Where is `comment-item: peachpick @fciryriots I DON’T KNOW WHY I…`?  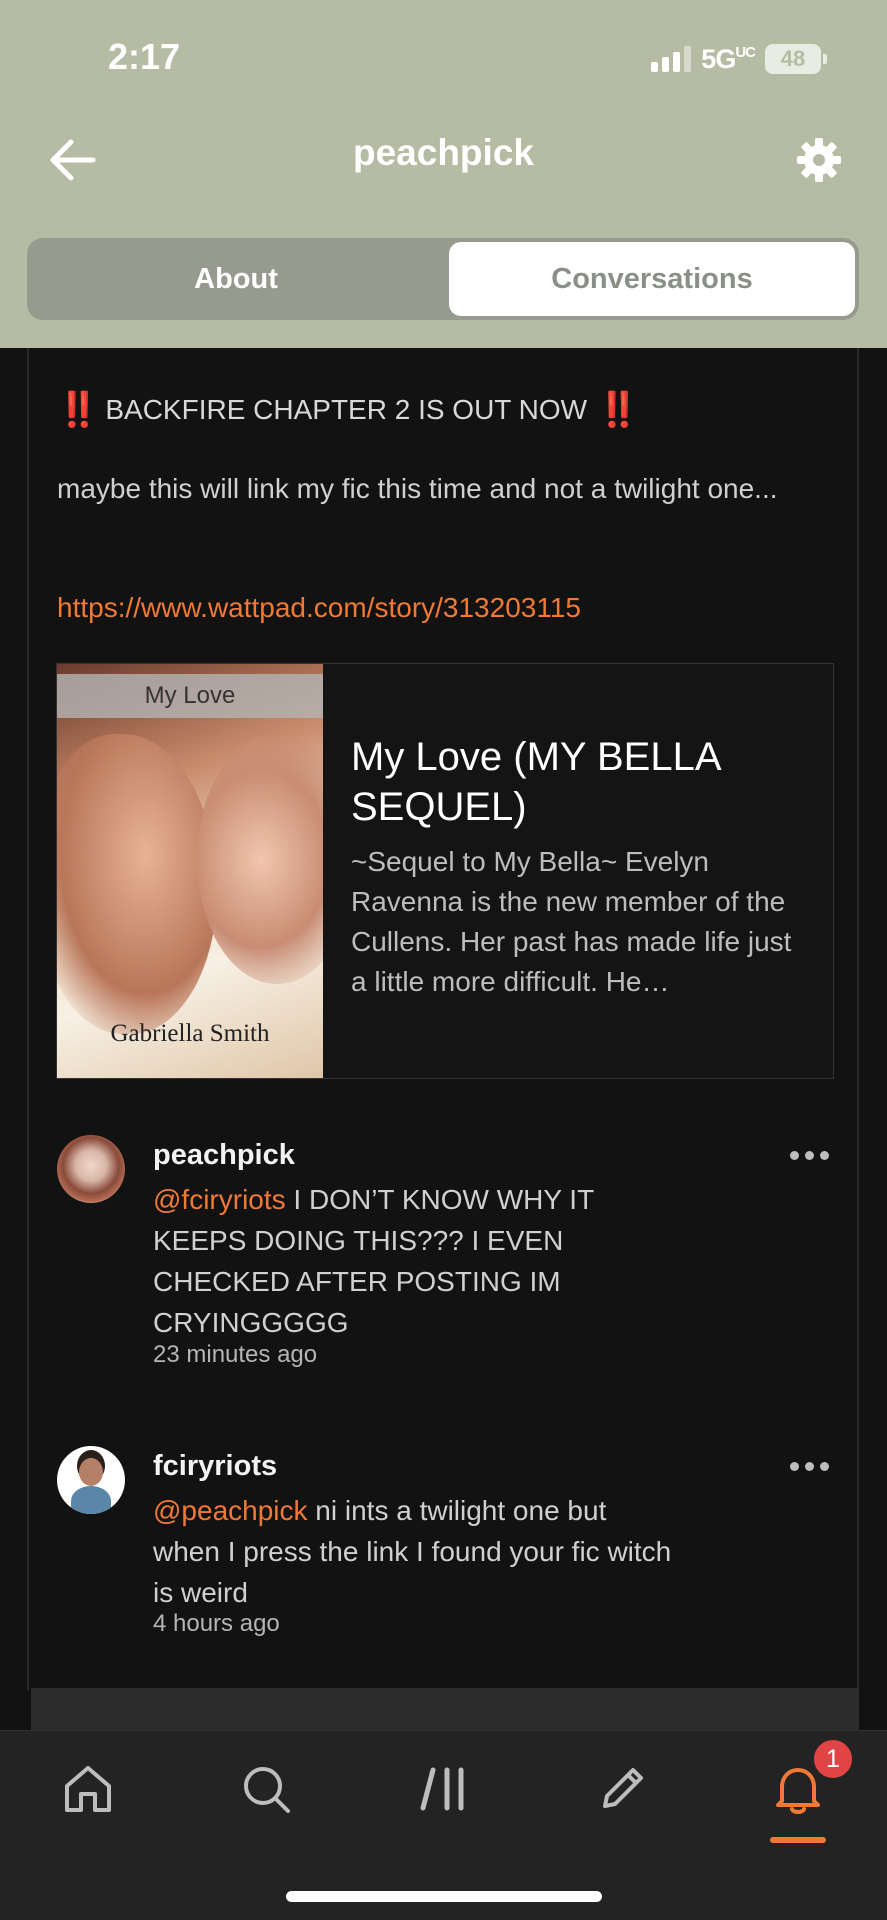 comment-item: peachpick @fciryriots I DON’T KNOW WHY I… is located at coordinates (447, 1255).